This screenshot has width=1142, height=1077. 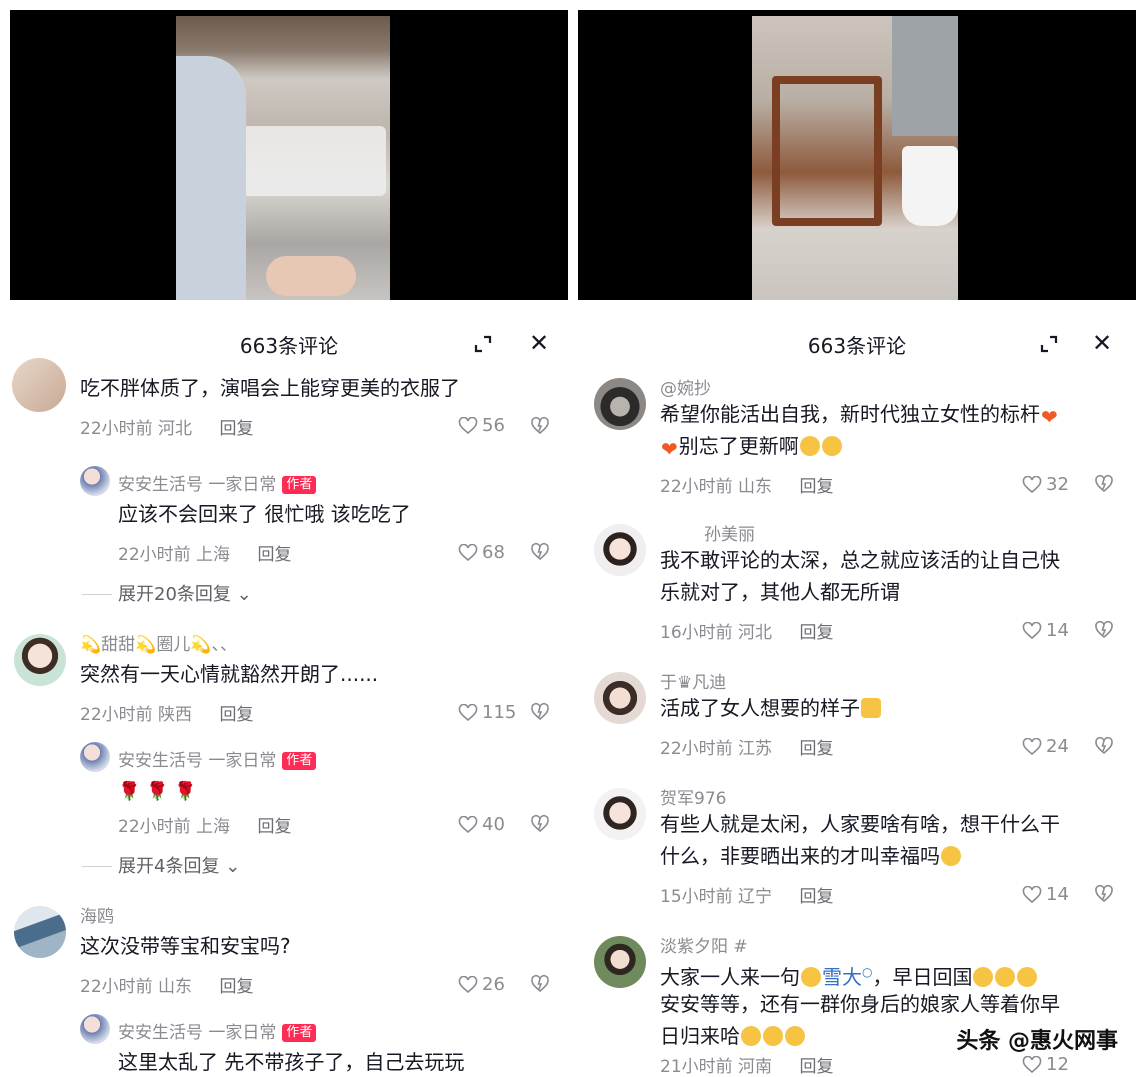 I want to click on video-scene-person, so click(x=211, y=178).